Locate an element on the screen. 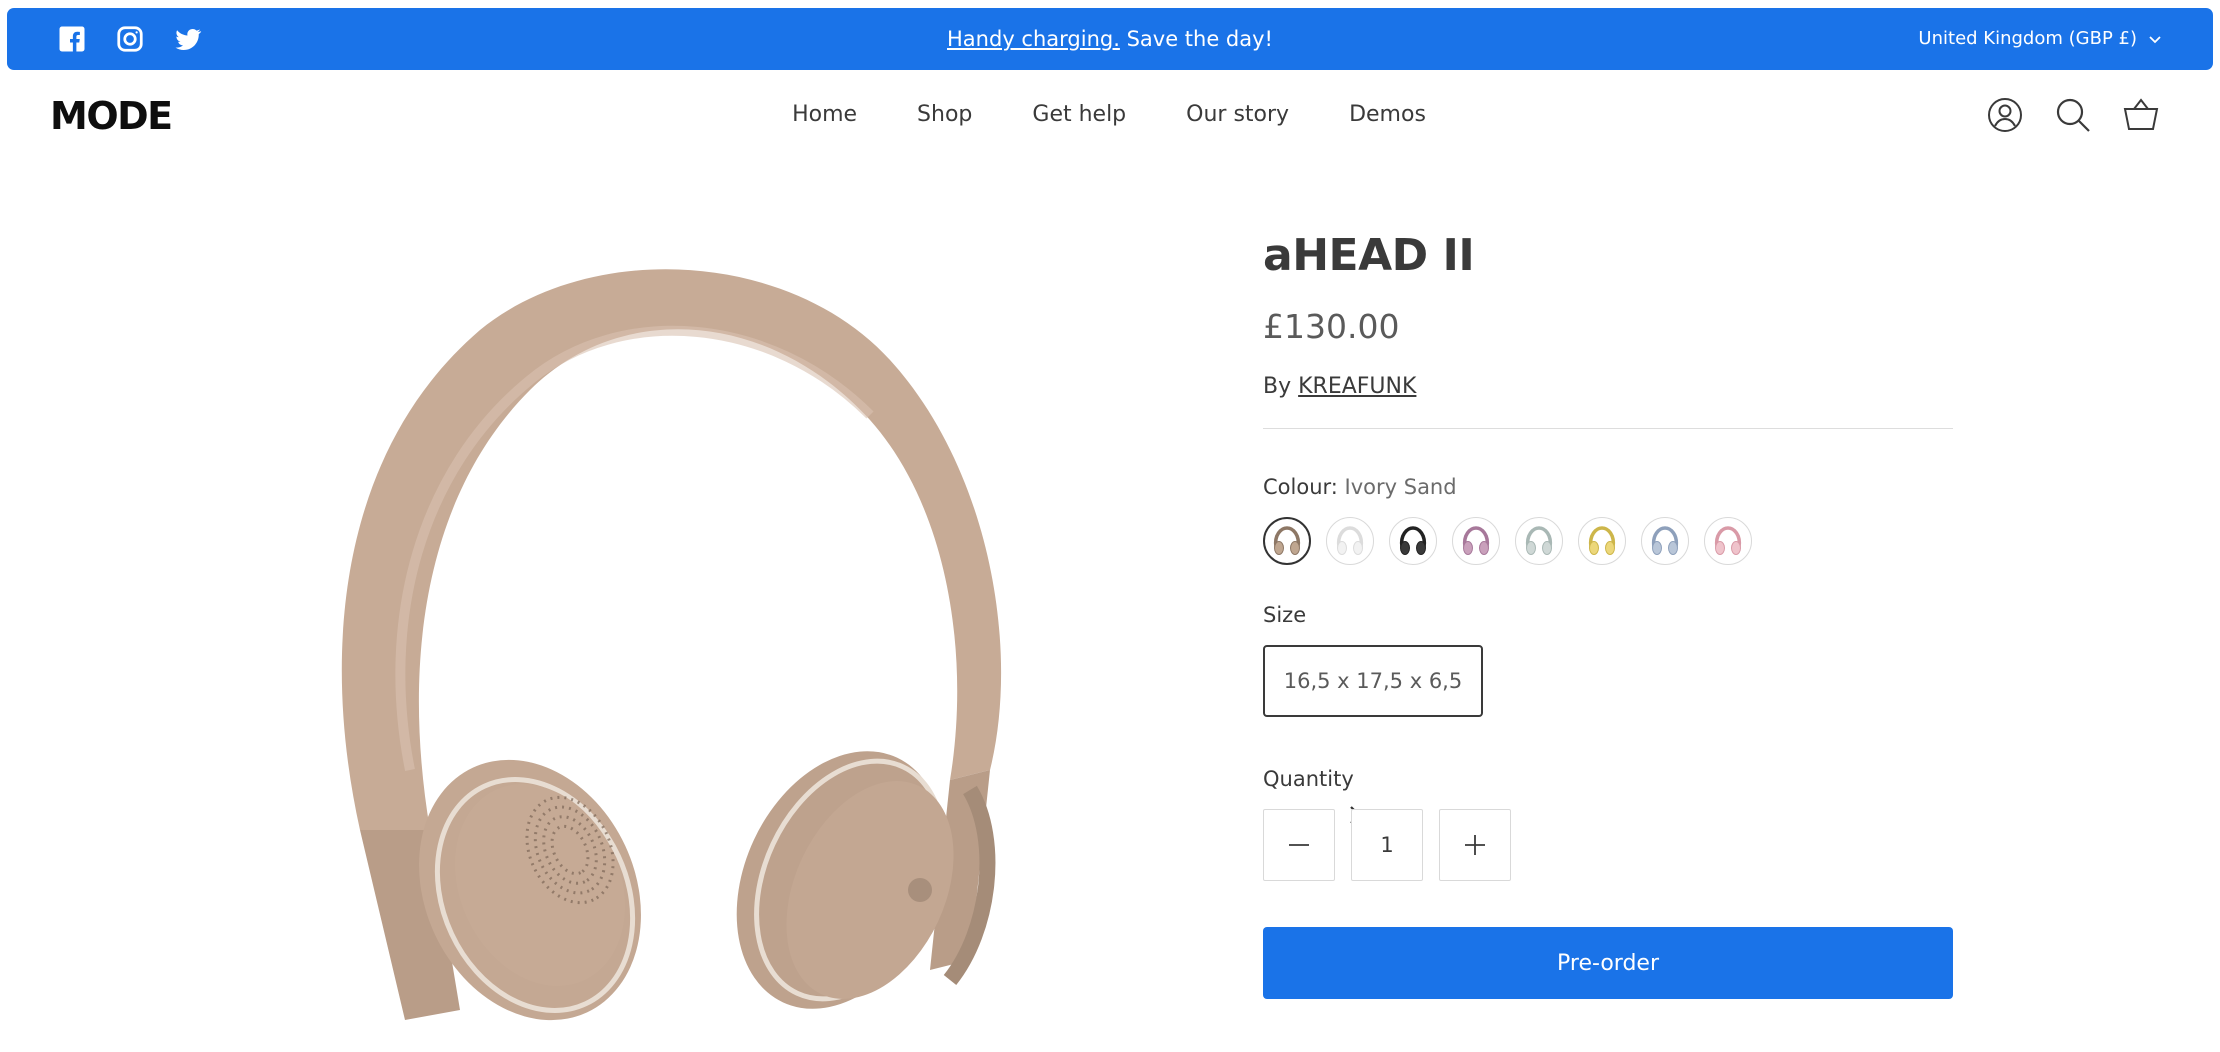  colour-label-row: Colour: Ivory Sand is located at coordinates (1608, 487).